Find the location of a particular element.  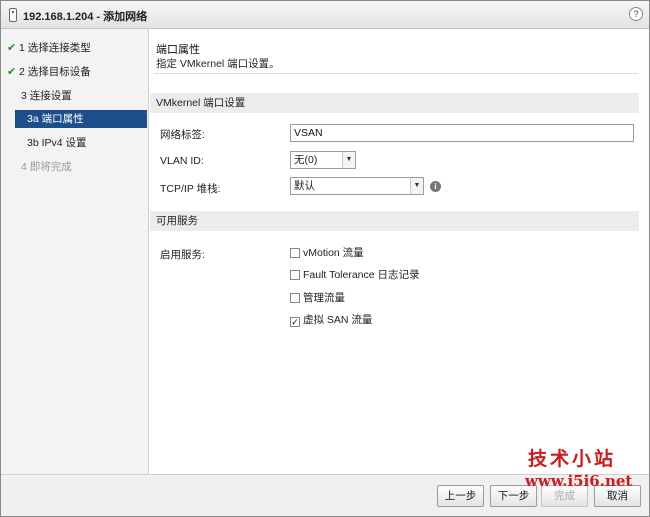

available-services-header: 可用服务 is located at coordinates (394, 221).